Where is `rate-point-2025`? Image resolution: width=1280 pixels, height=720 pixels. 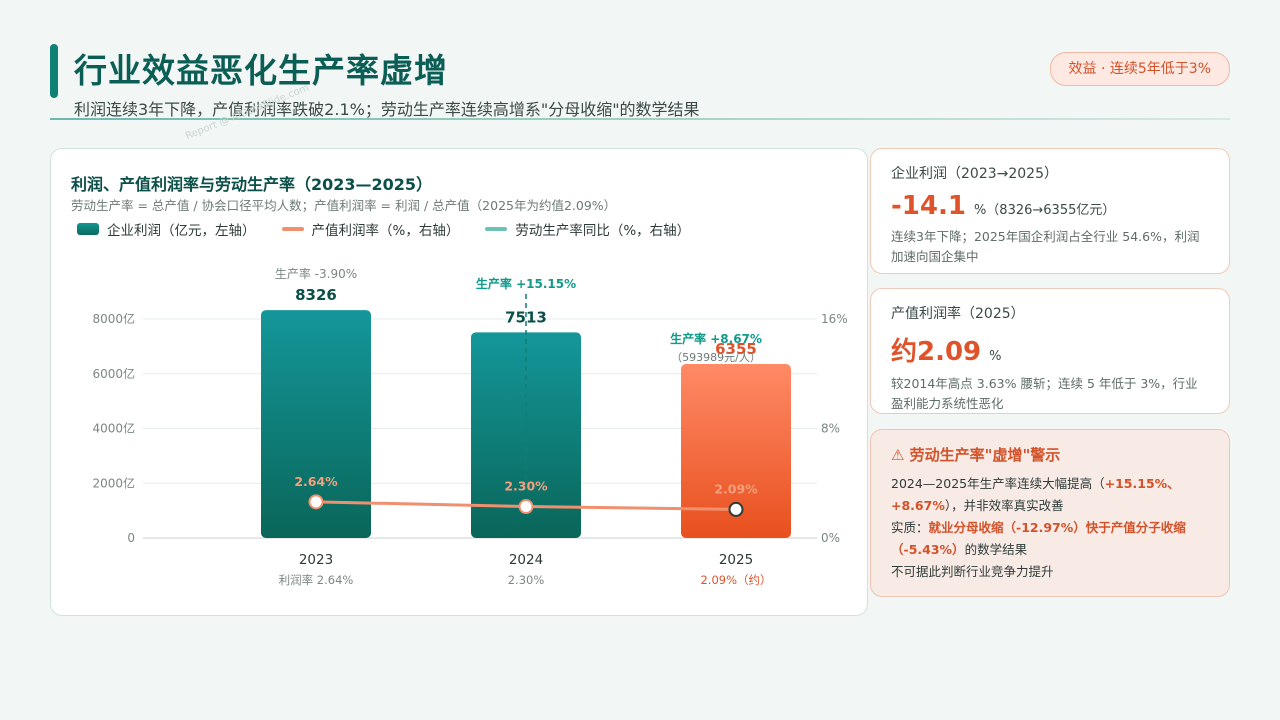 rate-point-2025 is located at coordinates (736, 509).